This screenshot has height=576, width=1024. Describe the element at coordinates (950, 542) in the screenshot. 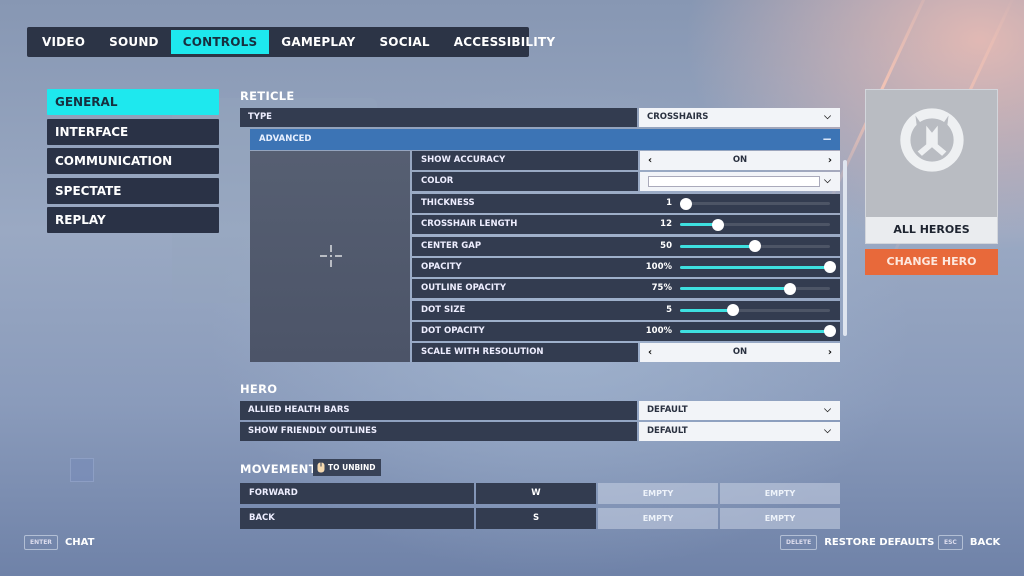

I see `esc-keycap: ESC` at that location.